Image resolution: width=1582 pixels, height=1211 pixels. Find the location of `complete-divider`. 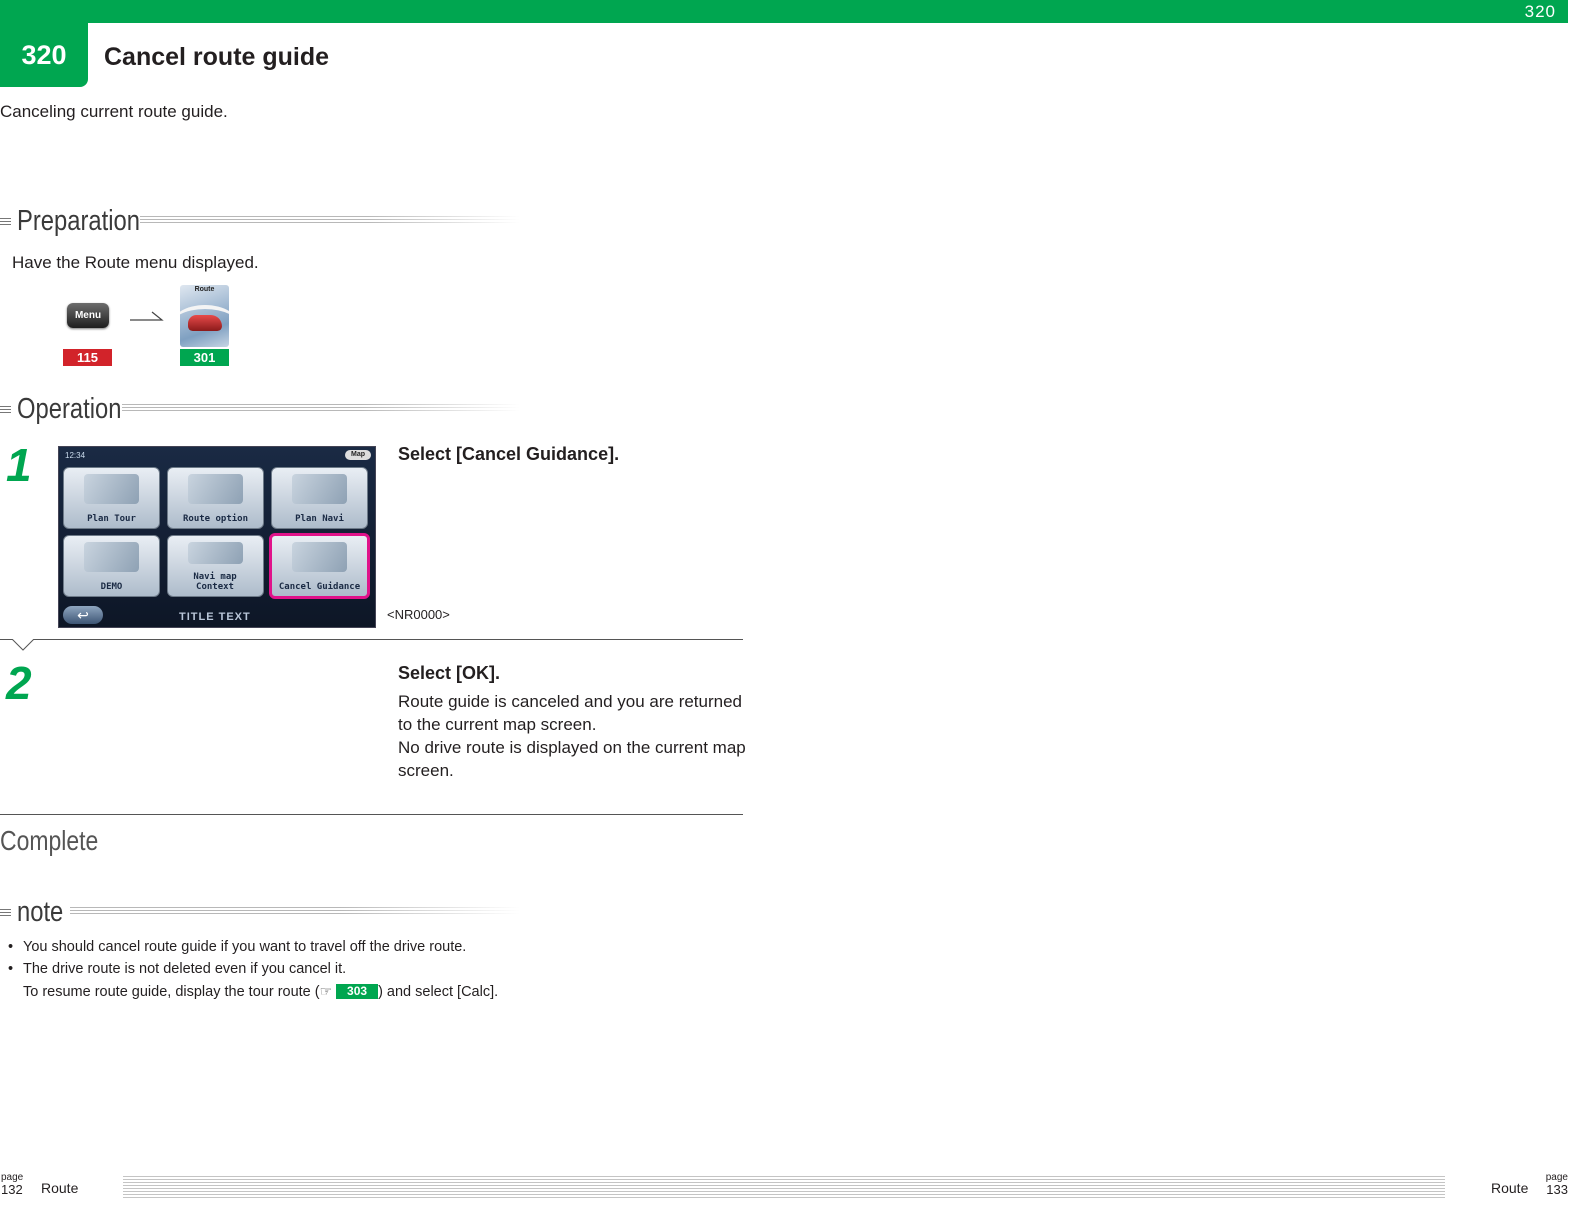

complete-divider is located at coordinates (371, 814).